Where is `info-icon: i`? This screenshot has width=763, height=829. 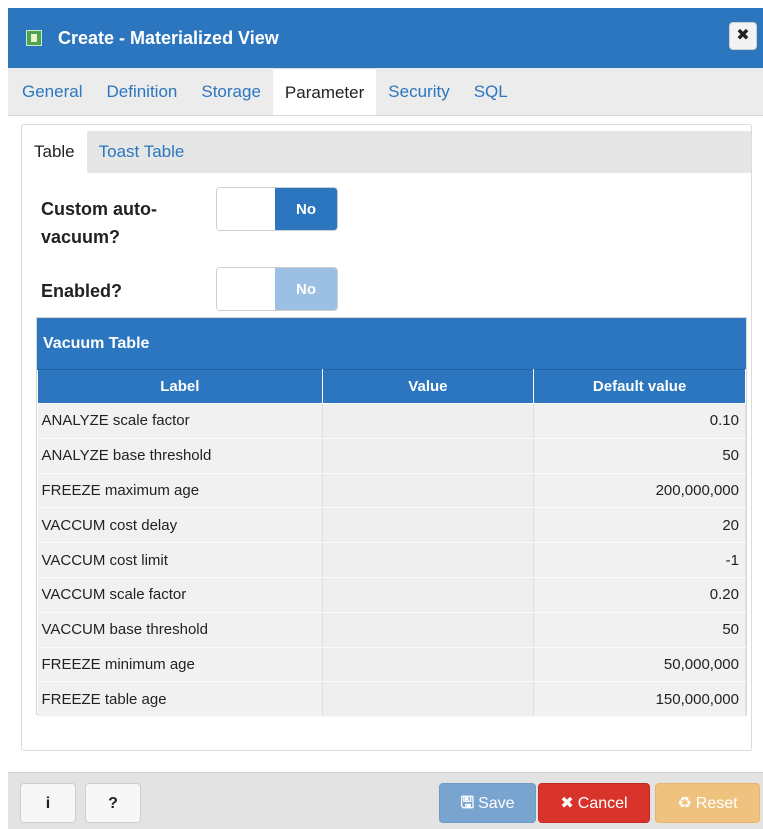 info-icon: i is located at coordinates (48, 803).